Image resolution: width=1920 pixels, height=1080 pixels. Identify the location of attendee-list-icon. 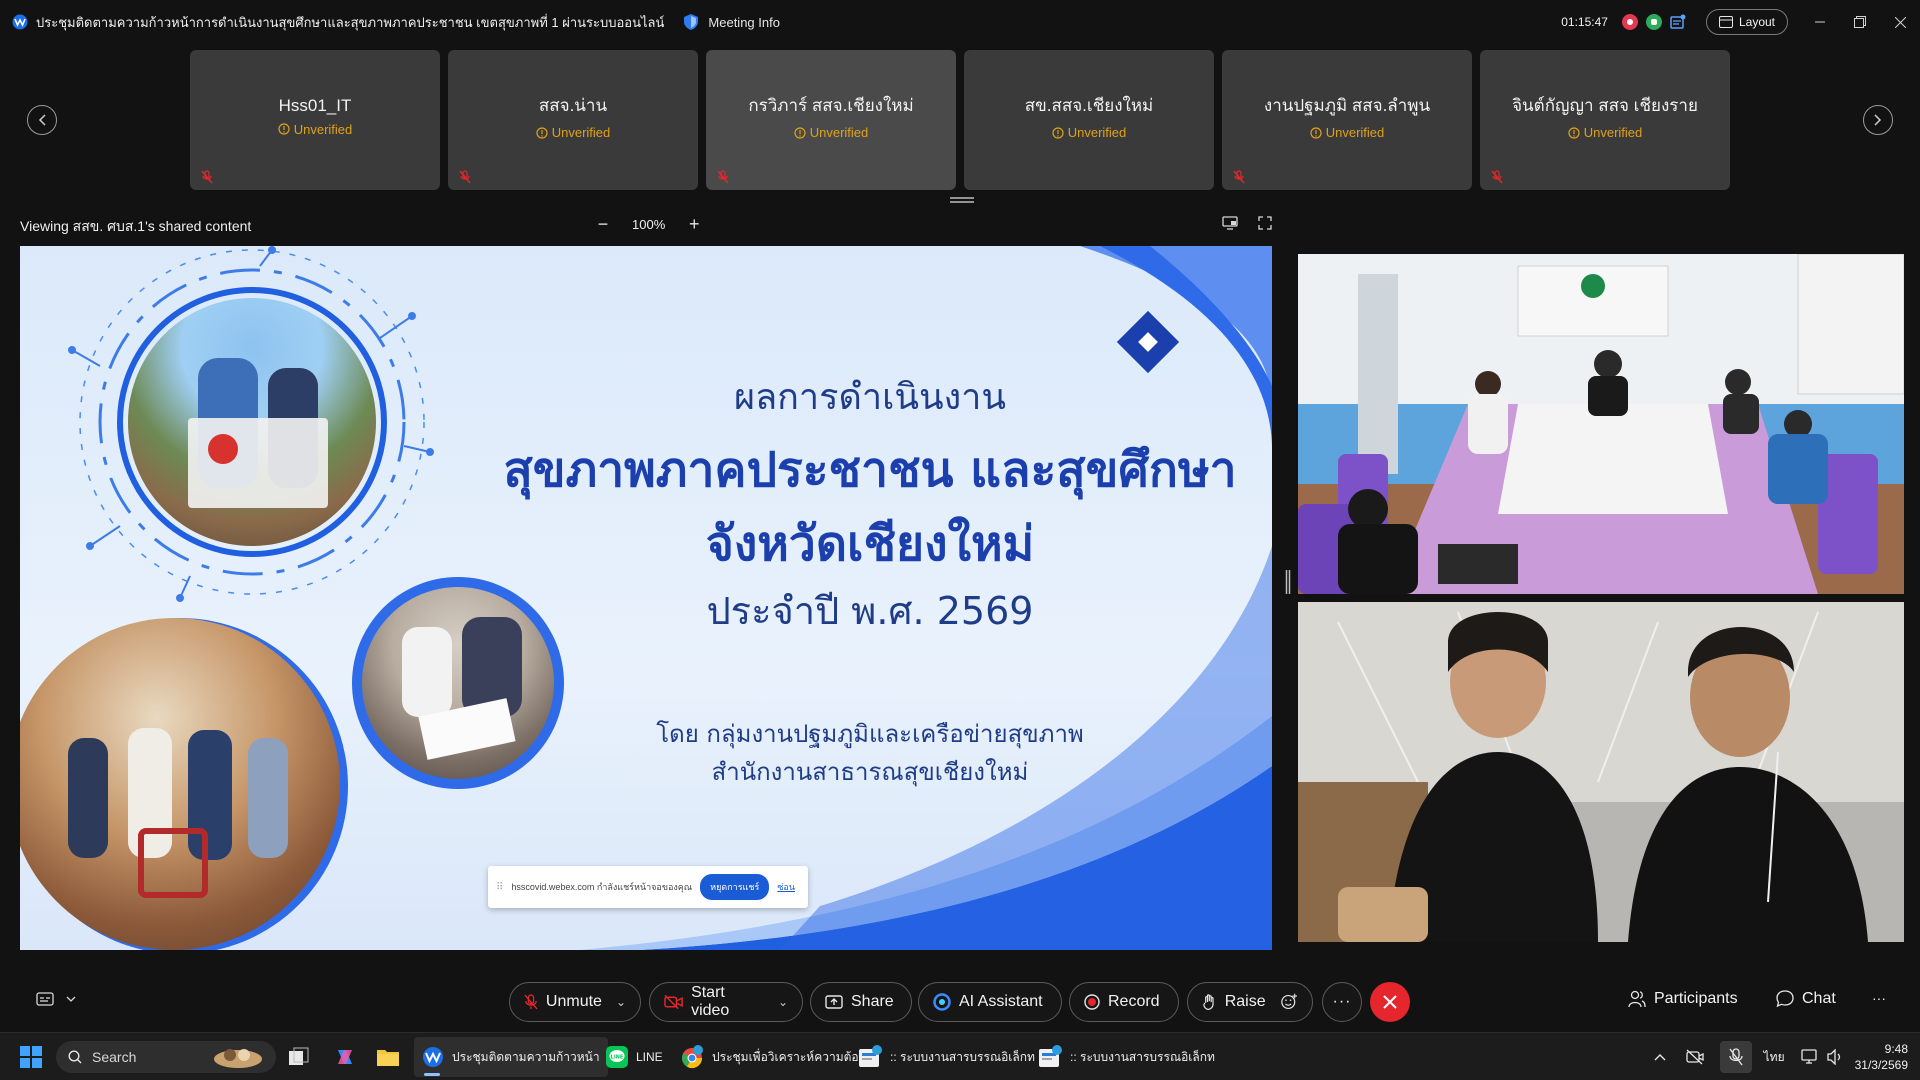
(1678, 22).